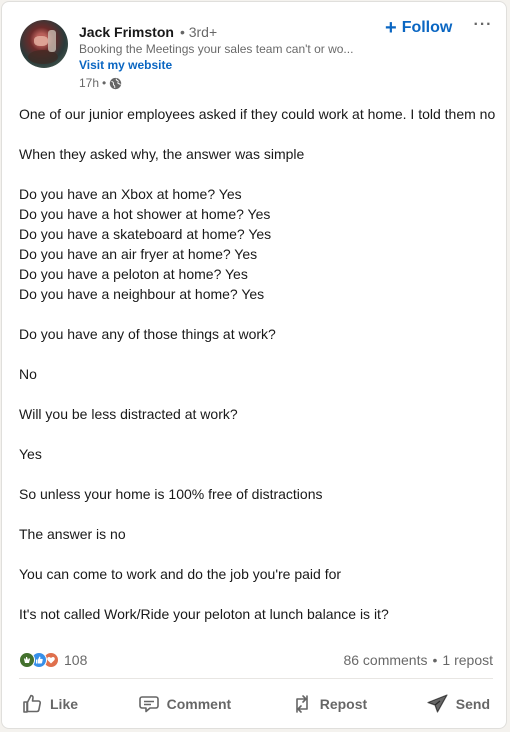  Describe the element at coordinates (467, 660) in the screenshot. I see `reposts-count: 1 repost` at that location.